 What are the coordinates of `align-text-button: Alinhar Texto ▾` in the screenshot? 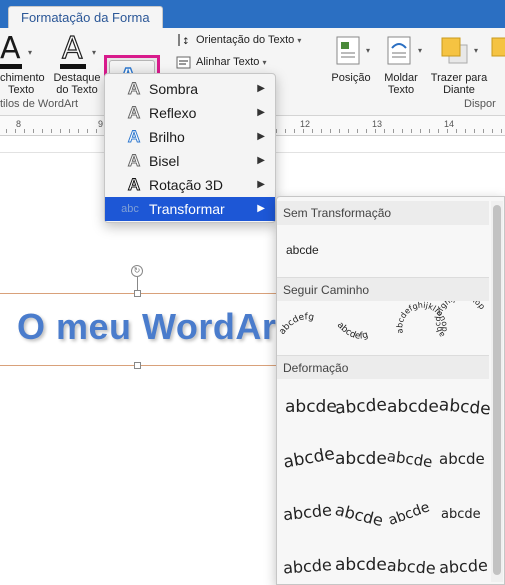 It's located at (231, 62).